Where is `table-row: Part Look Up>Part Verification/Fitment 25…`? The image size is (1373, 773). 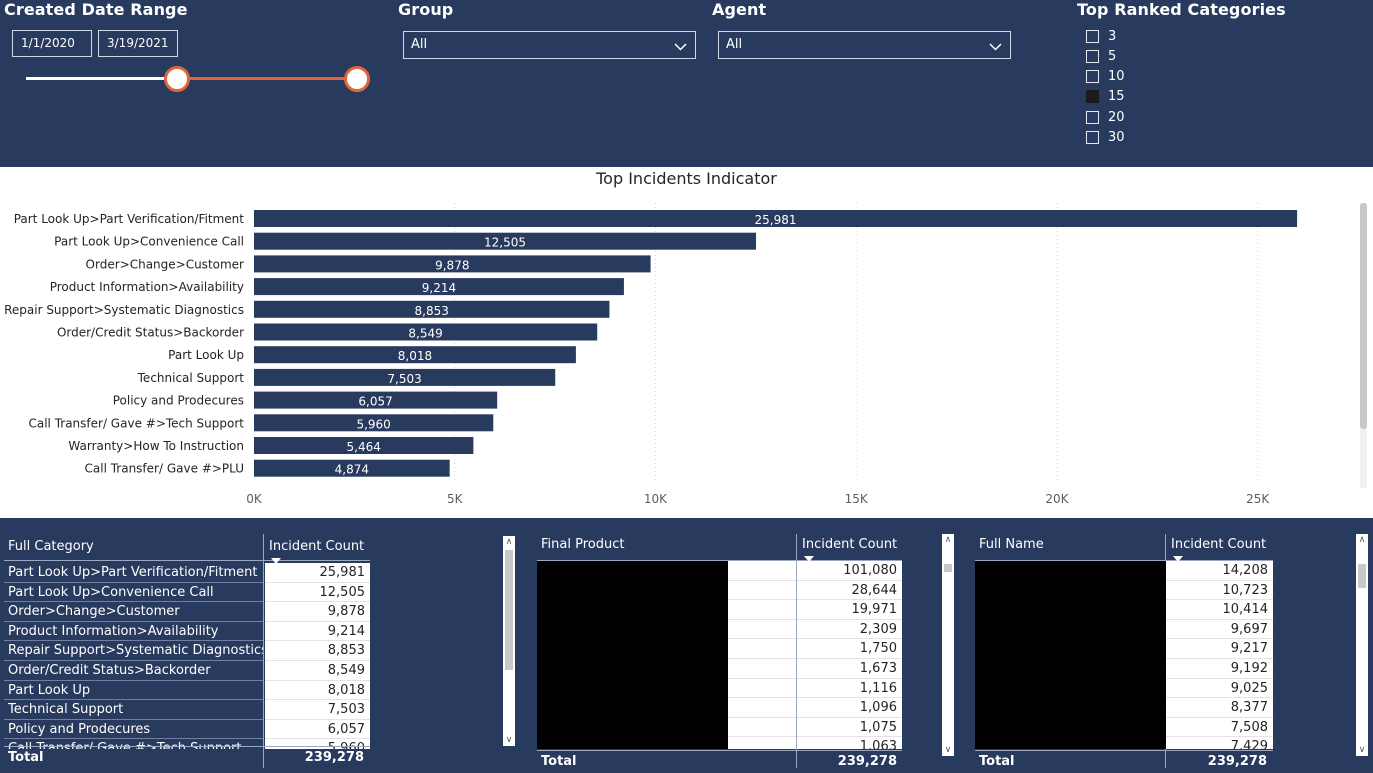
table-row: Part Look Up>Part Verification/Fitment 25… is located at coordinates (187, 573).